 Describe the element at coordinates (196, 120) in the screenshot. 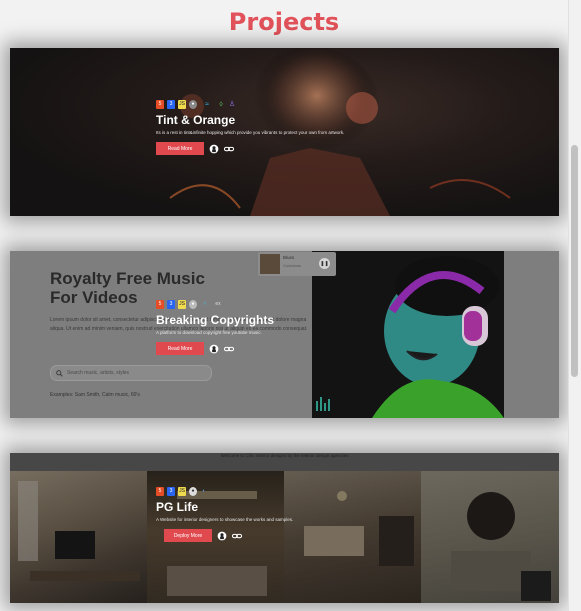

I see `project-title: Tint & Orange` at that location.